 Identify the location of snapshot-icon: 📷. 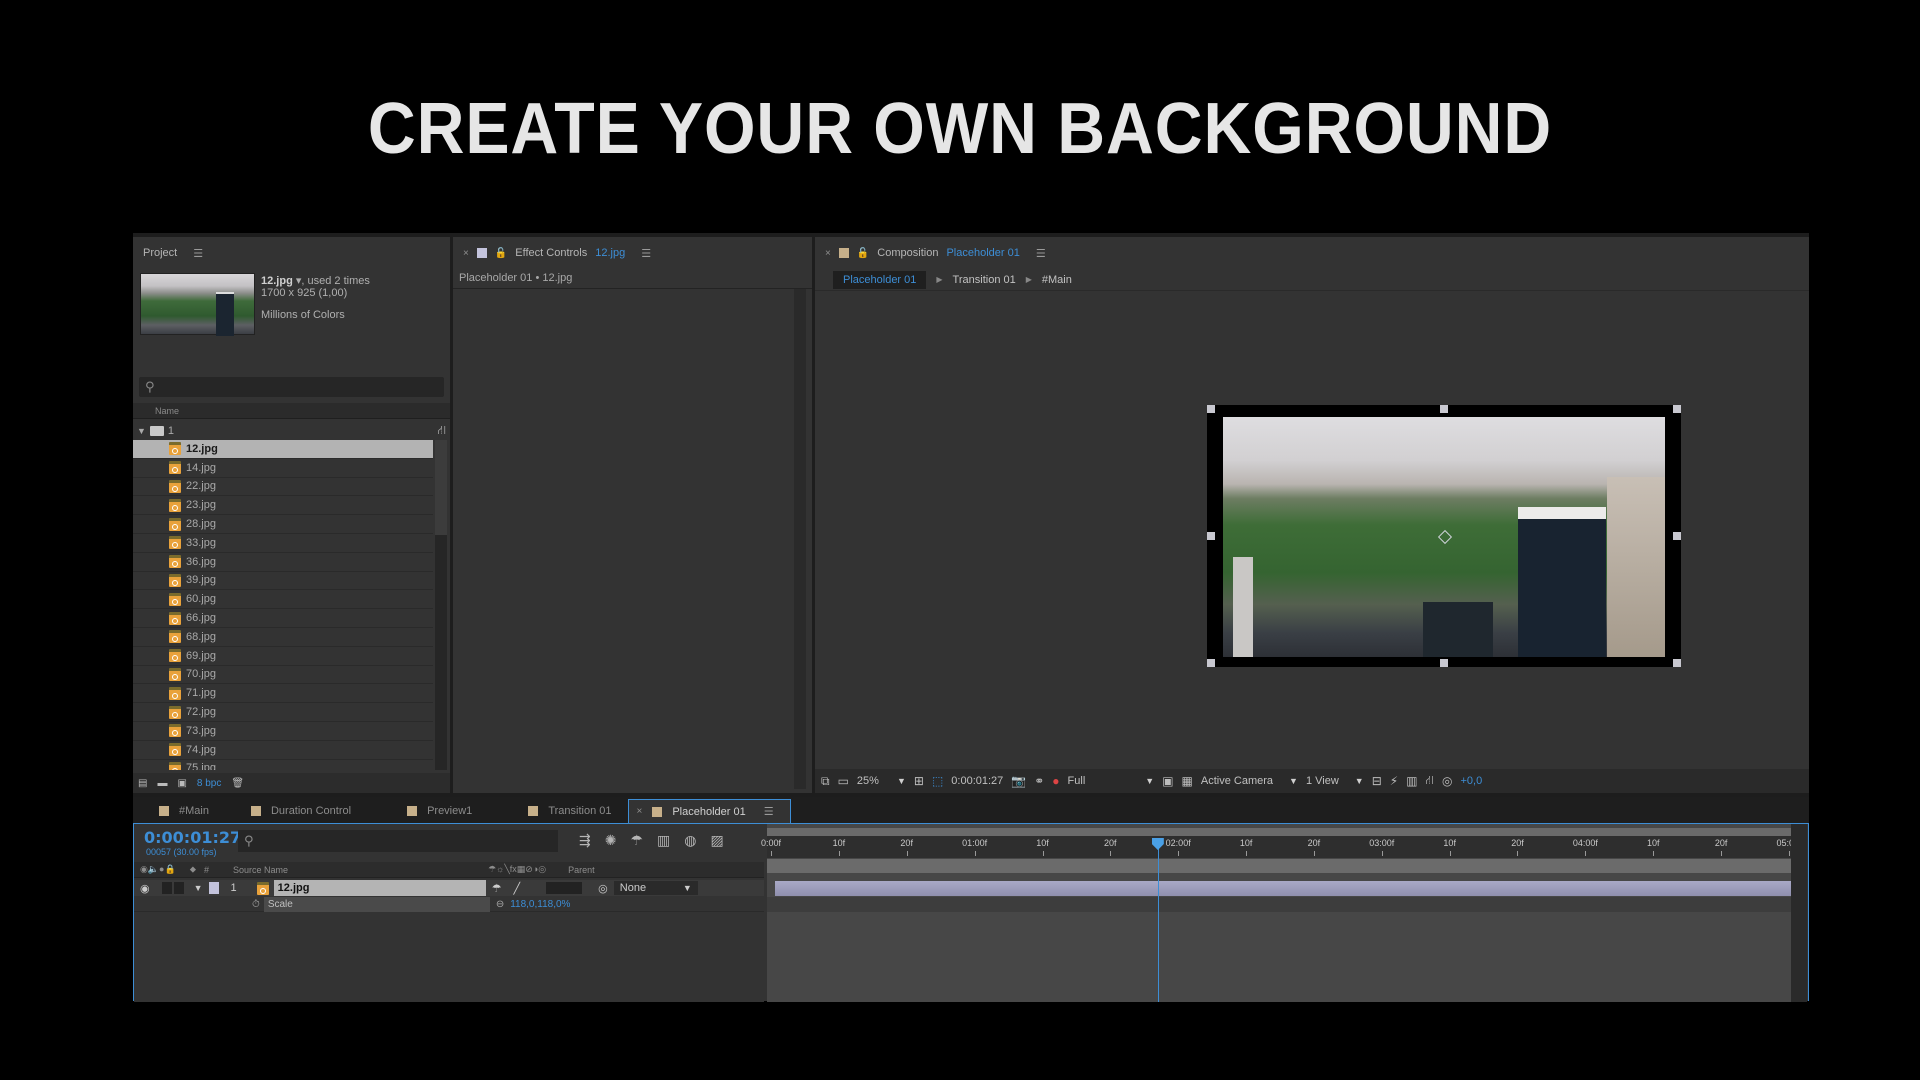
(1018, 781).